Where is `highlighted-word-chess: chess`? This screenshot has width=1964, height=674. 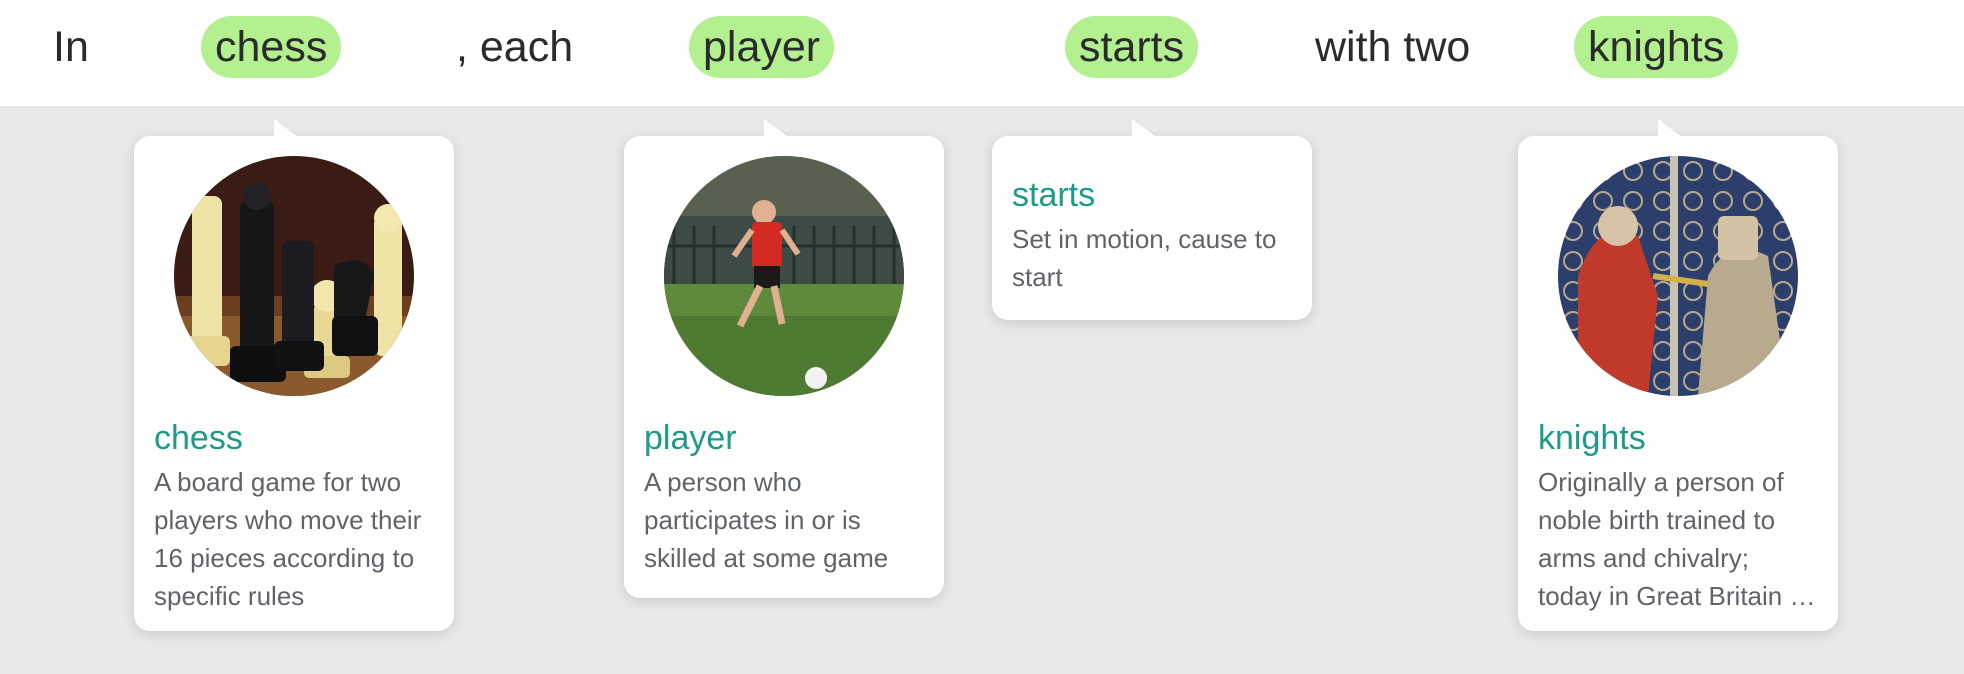
highlighted-word-chess: chess is located at coordinates (271, 47).